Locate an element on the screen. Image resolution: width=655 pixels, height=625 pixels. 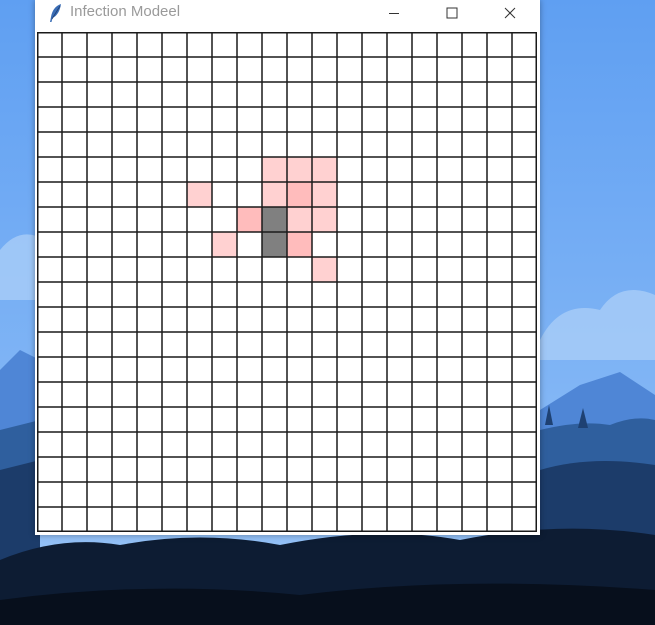
grid-cell-exposed is located at coordinates (224, 244).